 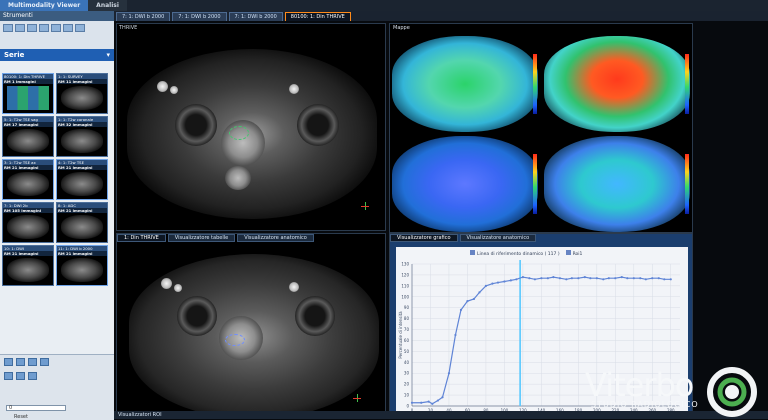 I want to click on series-thumb-1: 1: 1: SURVEY RM 11 immagini, so click(x=82, y=93).